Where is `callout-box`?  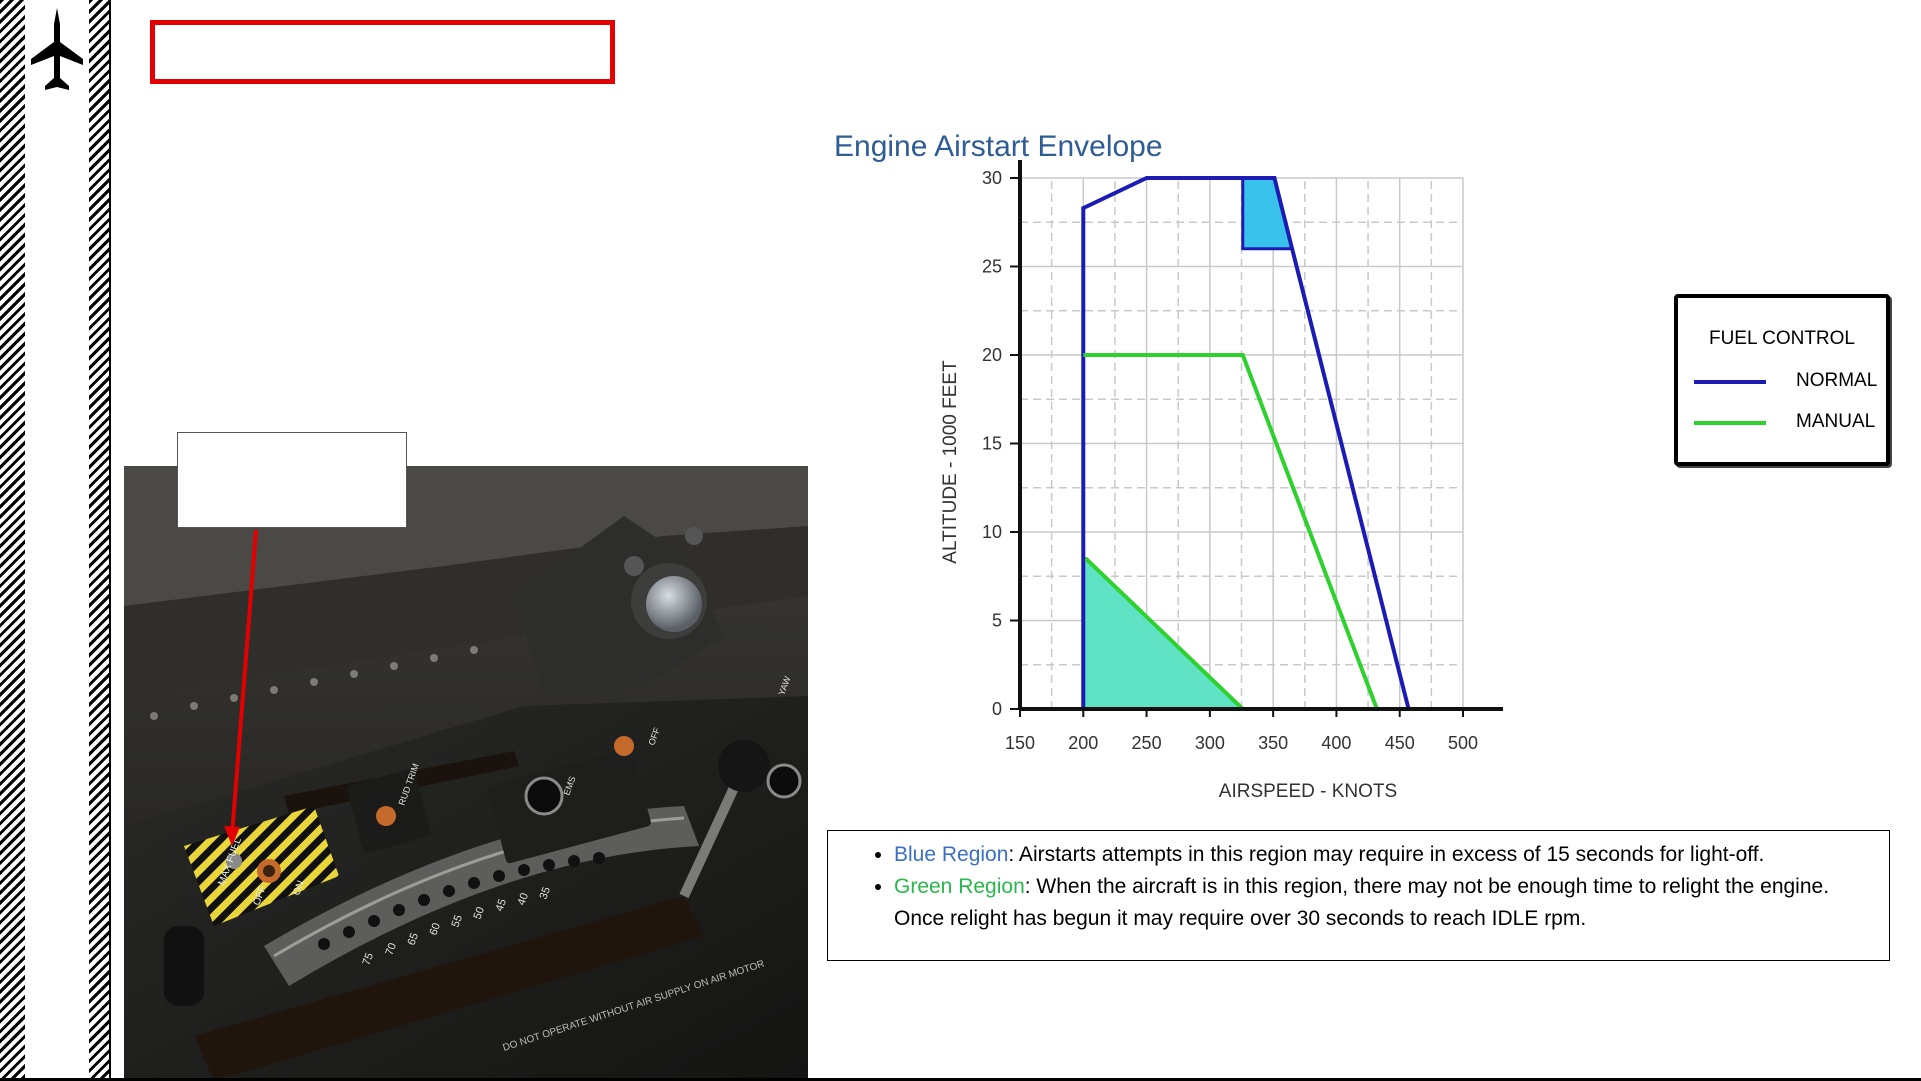 callout-box is located at coordinates (292, 480).